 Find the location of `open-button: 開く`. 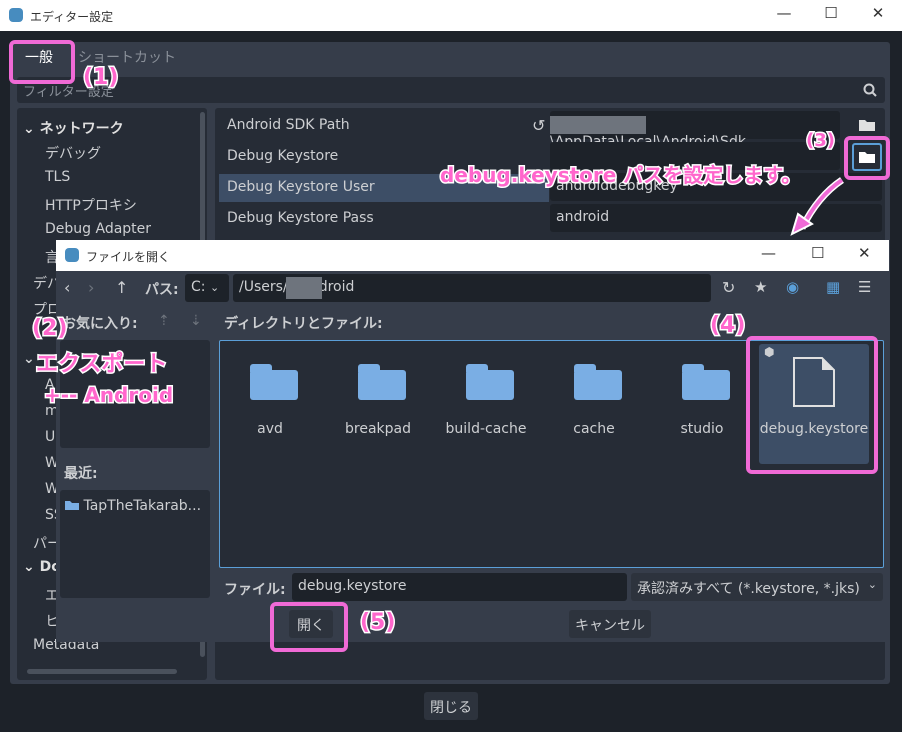

open-button: 開く is located at coordinates (311, 624).